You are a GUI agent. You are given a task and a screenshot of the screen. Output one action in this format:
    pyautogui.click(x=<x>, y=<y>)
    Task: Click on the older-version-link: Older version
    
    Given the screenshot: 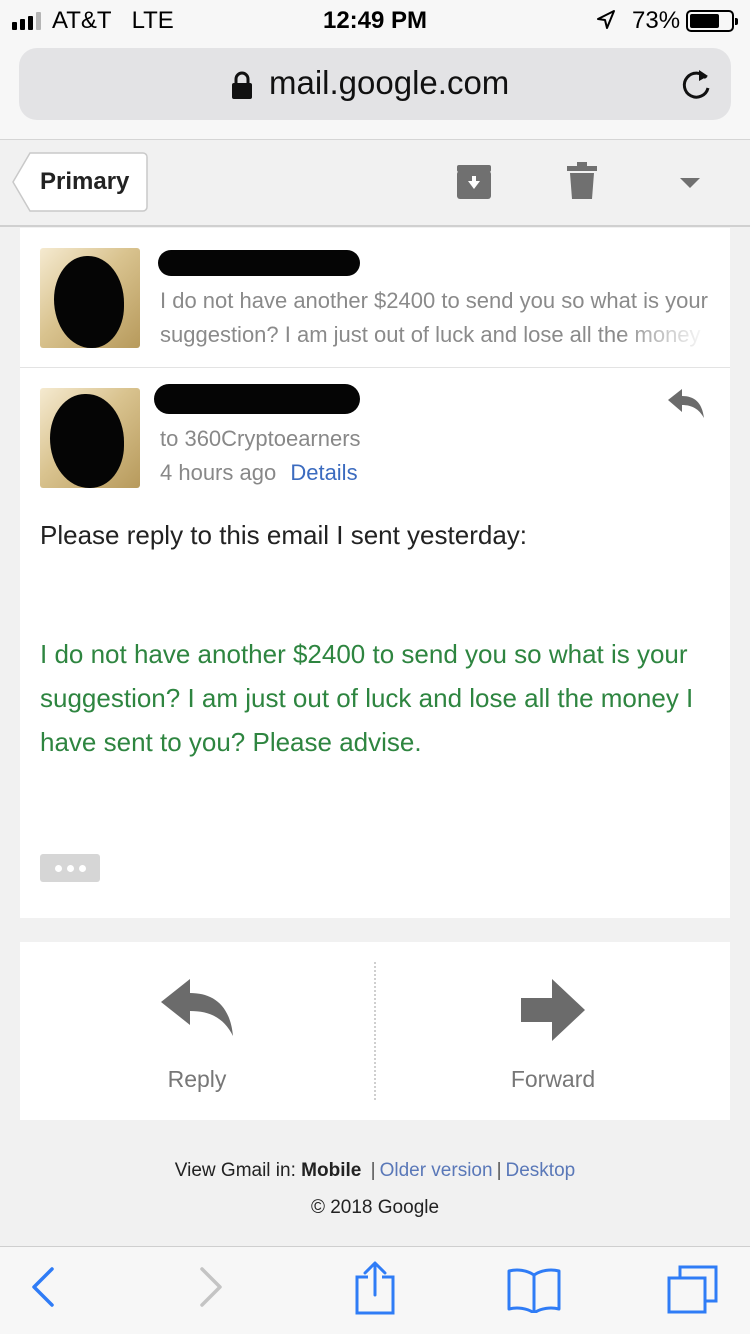 What is the action you would take?
    pyautogui.click(x=436, y=1170)
    